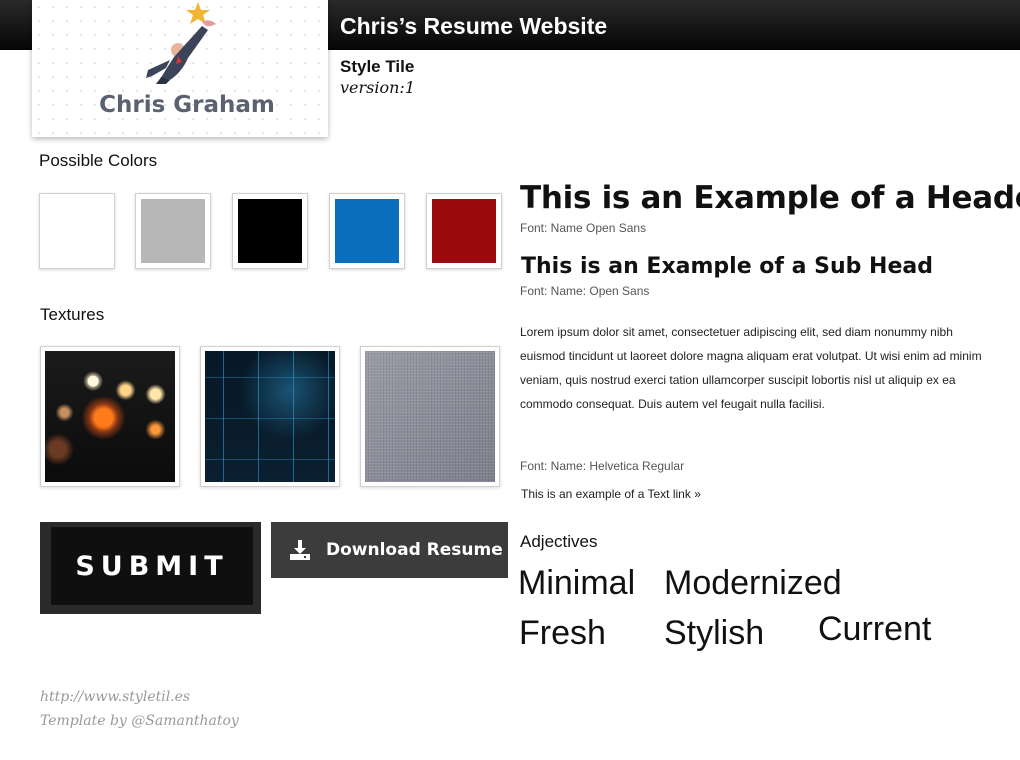  Describe the element at coordinates (577, 583) in the screenshot. I see `adjective-minimal: Minimal` at that location.